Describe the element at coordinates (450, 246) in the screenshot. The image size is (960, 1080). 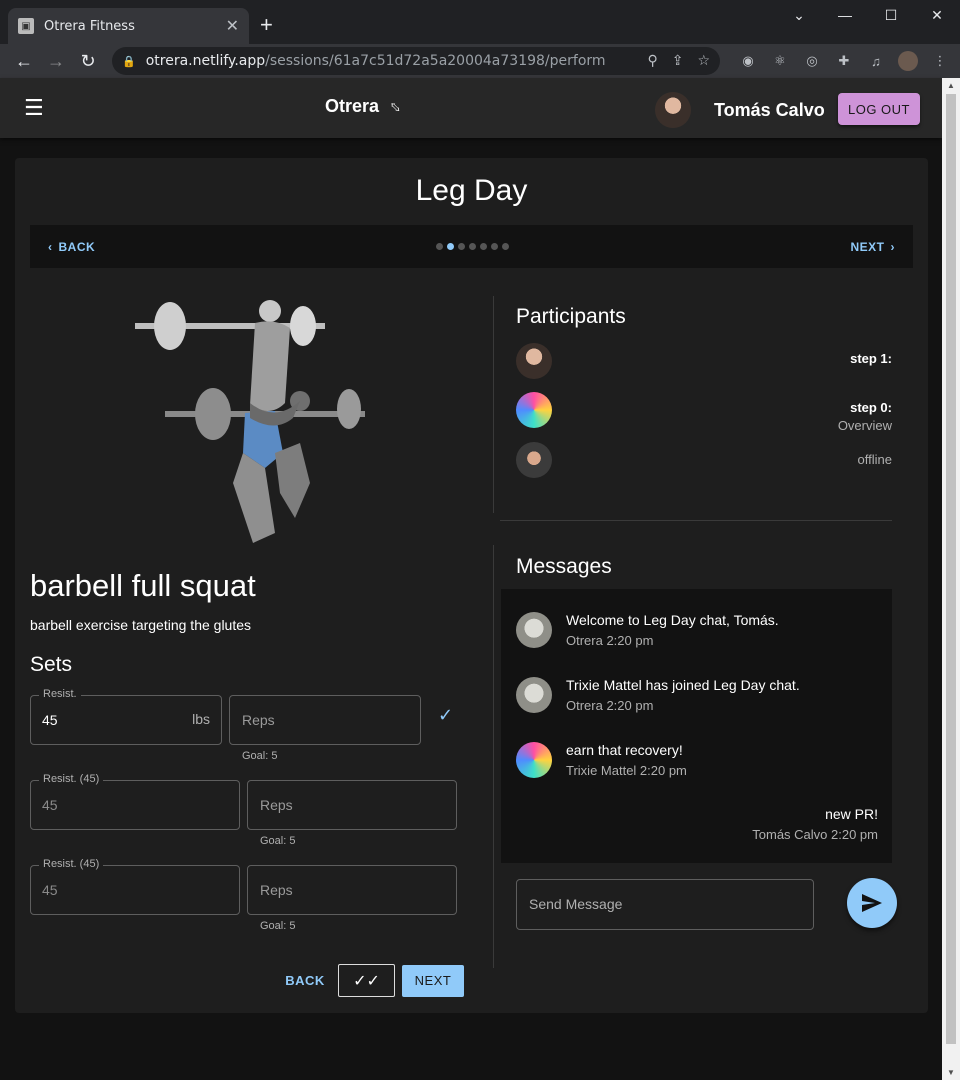
I see `step-dot-active` at that location.